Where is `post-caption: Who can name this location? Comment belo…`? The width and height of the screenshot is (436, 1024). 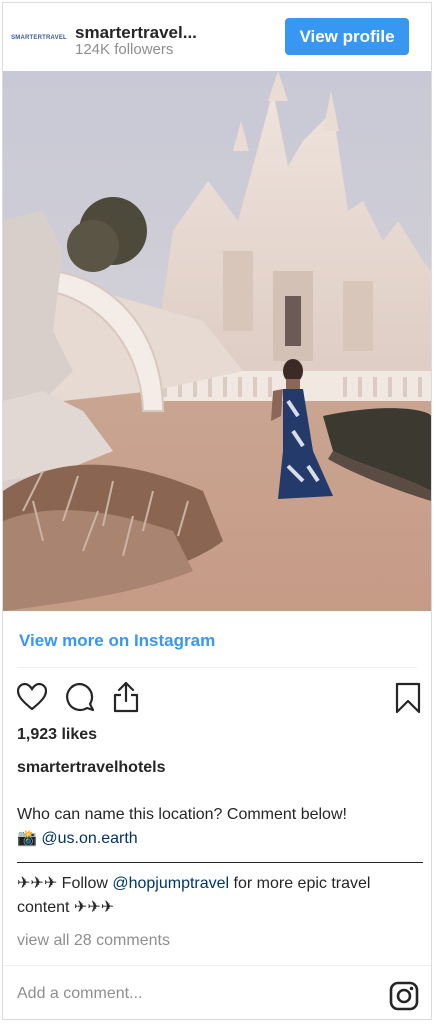 post-caption: Who can name this location? Comment belo… is located at coordinates (220, 861).